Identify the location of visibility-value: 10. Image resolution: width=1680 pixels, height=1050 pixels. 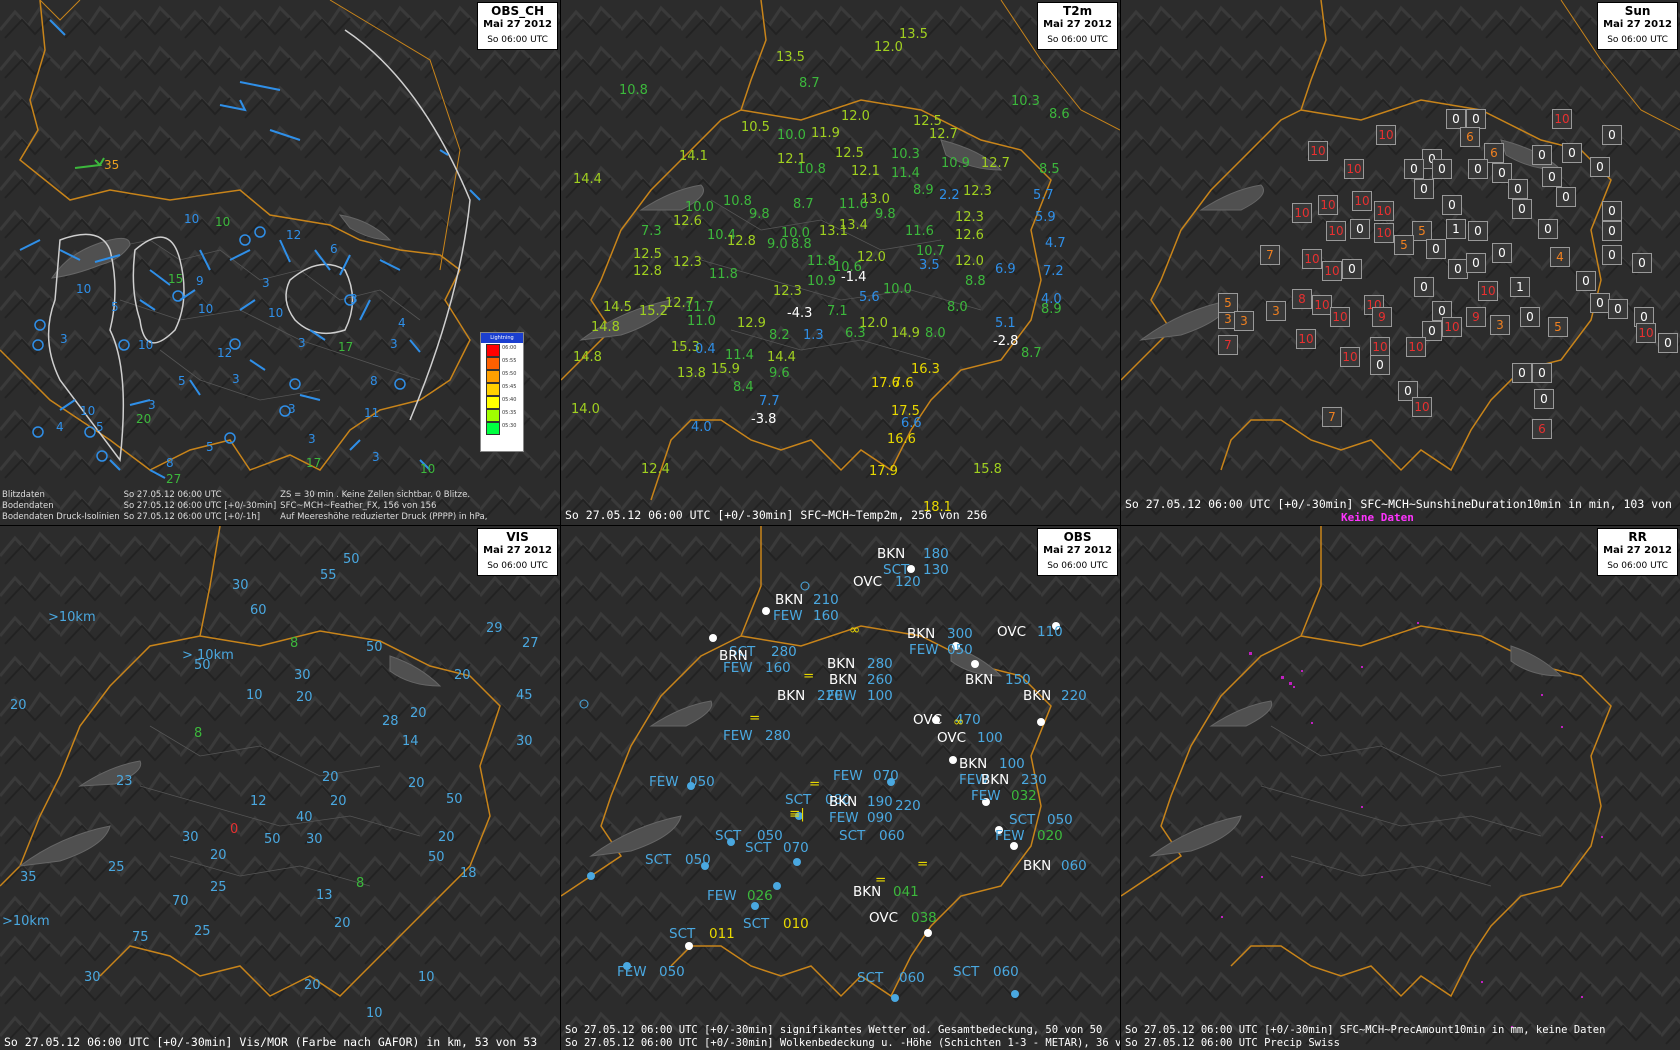
(426, 977).